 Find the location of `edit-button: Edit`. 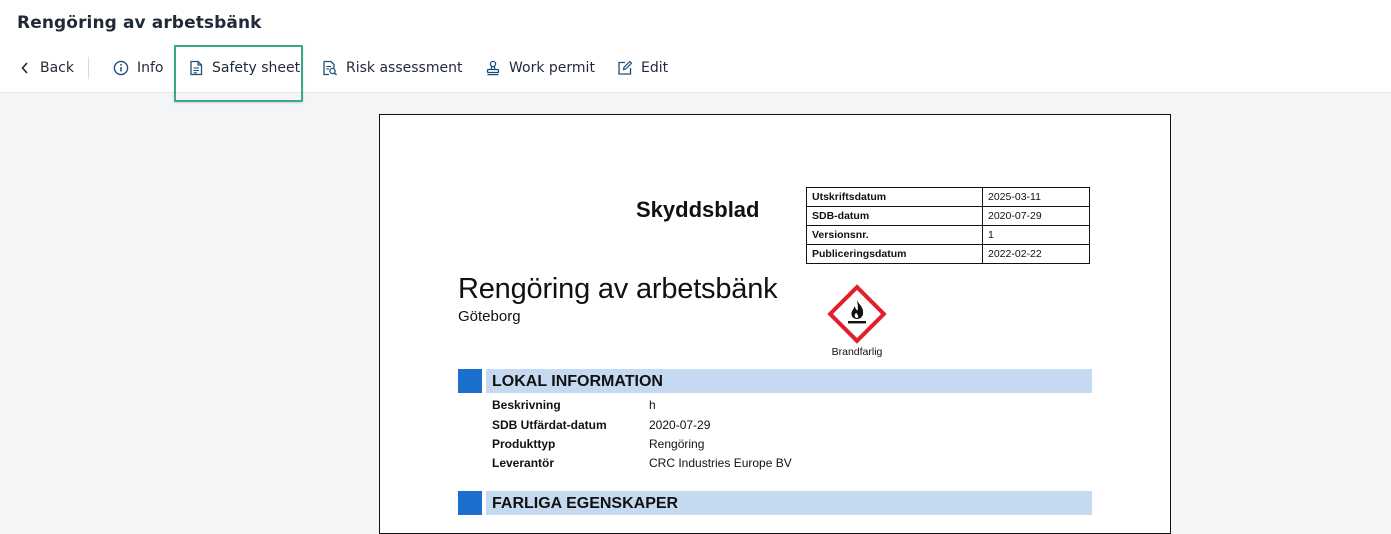

edit-button: Edit is located at coordinates (642, 68).